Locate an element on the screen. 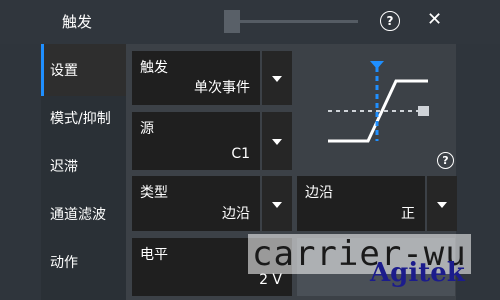 The image size is (500, 300). trigger-level-marker is located at coordinates (423, 111).